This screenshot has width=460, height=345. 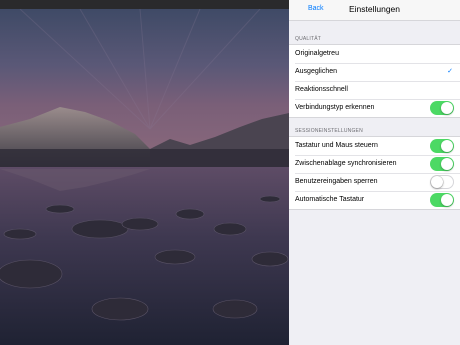 I want to click on detect-connection-row: Verbindungstyp erkennen, so click(x=374, y=108).